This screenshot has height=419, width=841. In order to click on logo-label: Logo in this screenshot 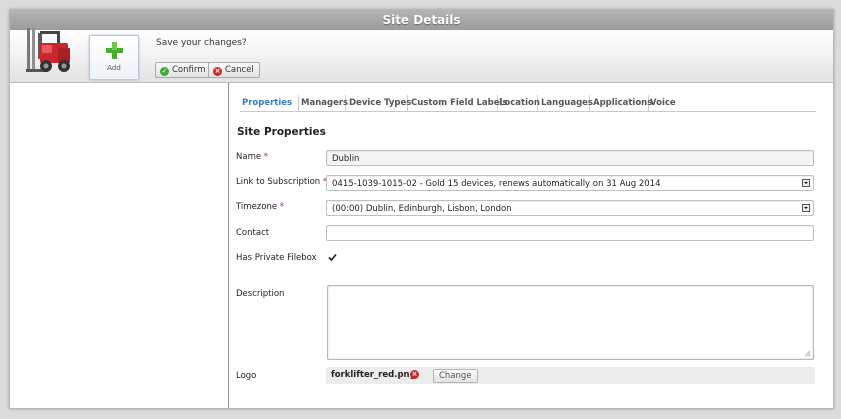, I will do `click(246, 376)`.